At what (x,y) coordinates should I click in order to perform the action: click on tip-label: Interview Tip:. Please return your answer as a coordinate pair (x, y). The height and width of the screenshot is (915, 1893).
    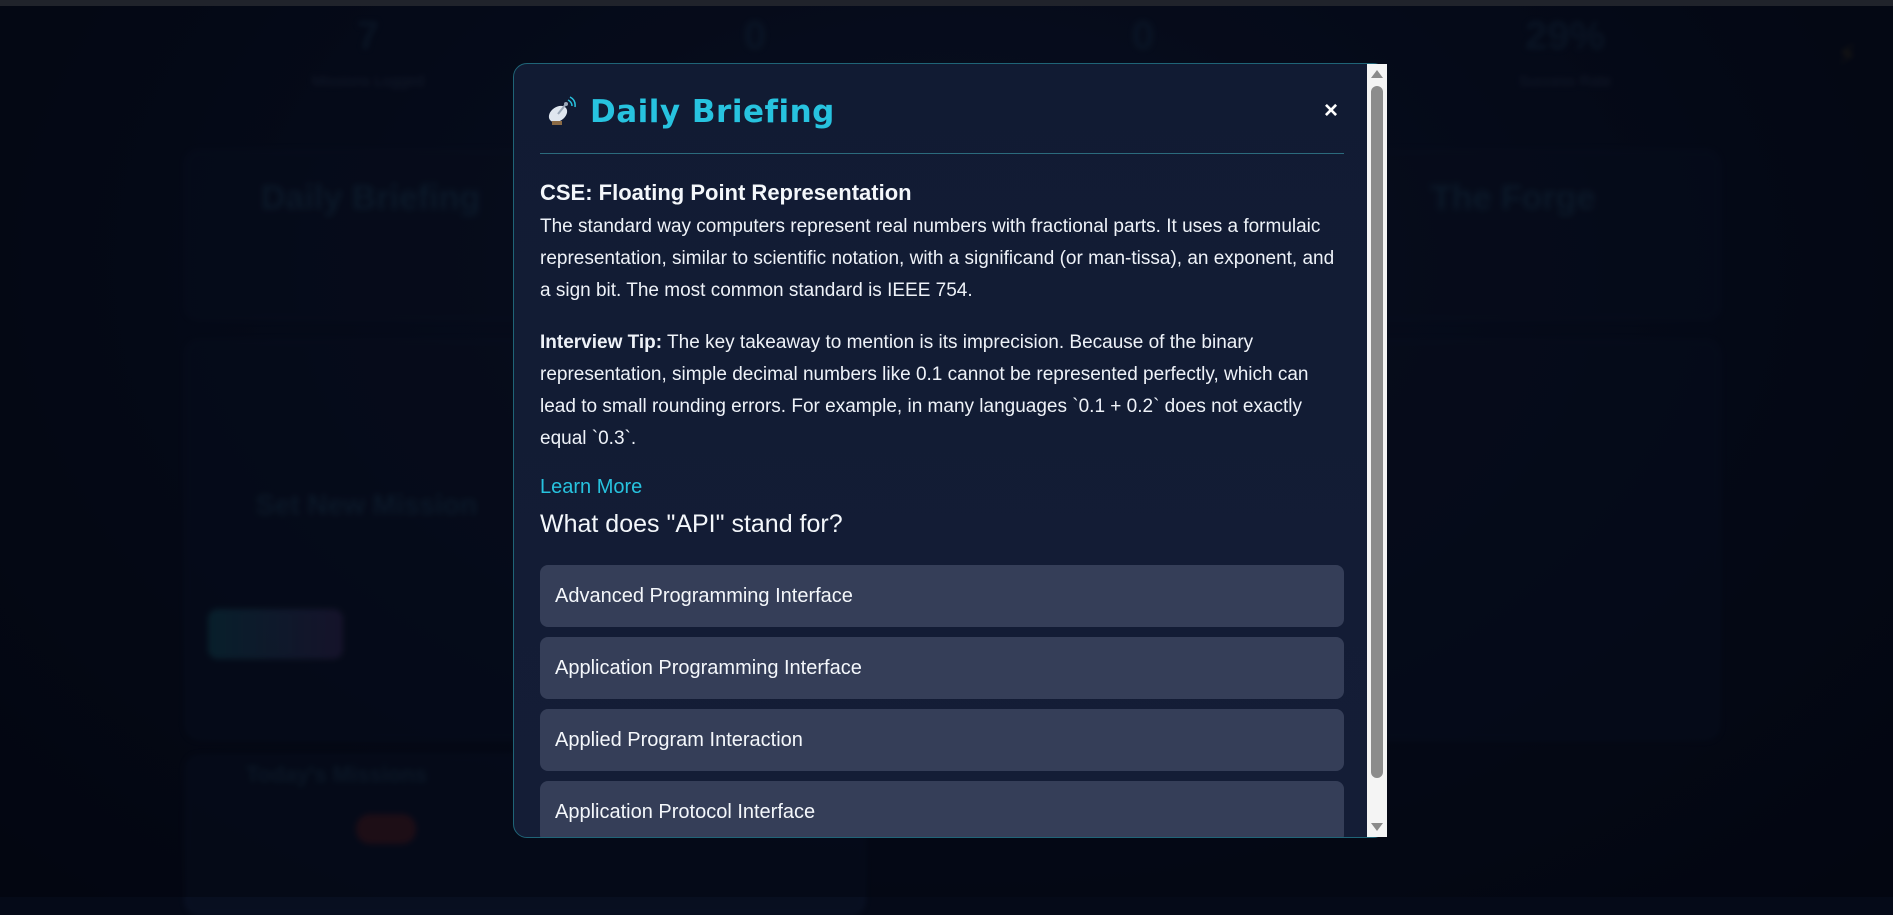
    Looking at the image, I should click on (601, 342).